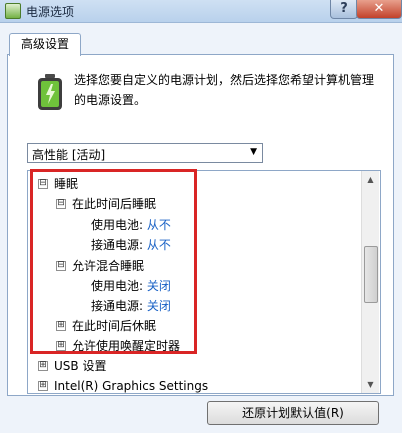 This screenshot has width=402, height=433. I want to click on help-button: ?, so click(344, 9).